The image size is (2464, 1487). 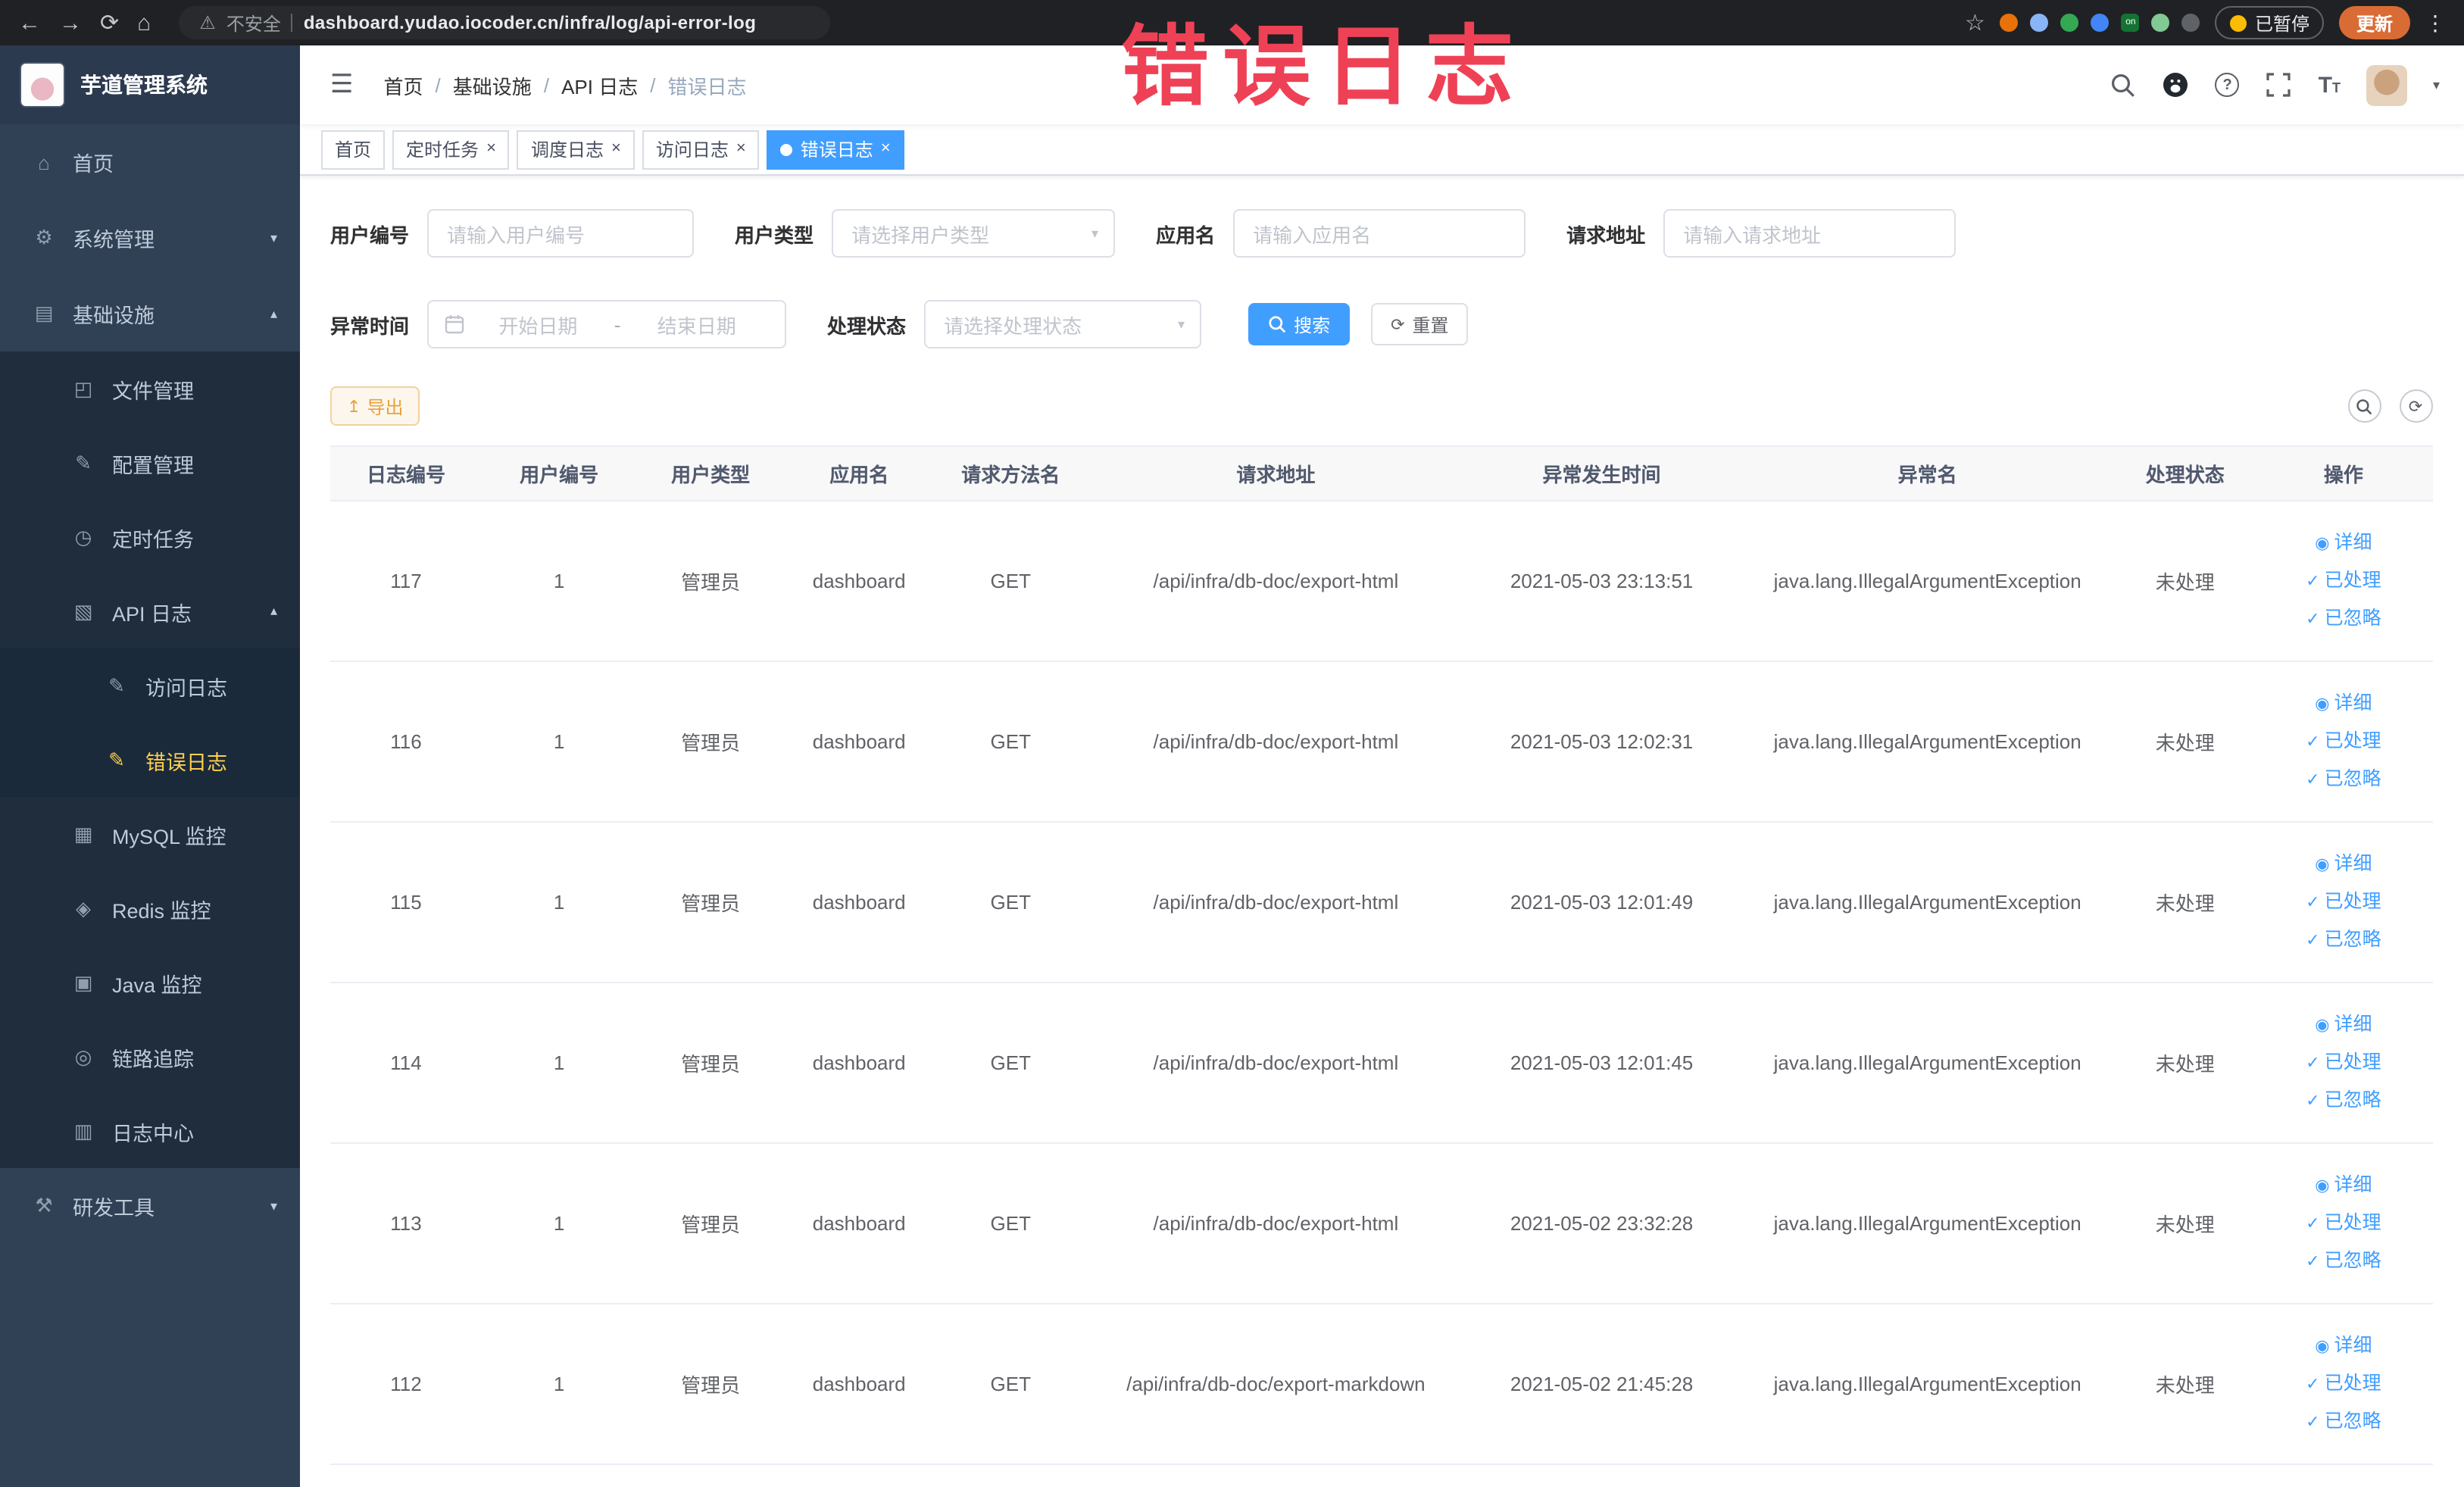 I want to click on user-id-input: 请输入用户编号, so click(x=561, y=233).